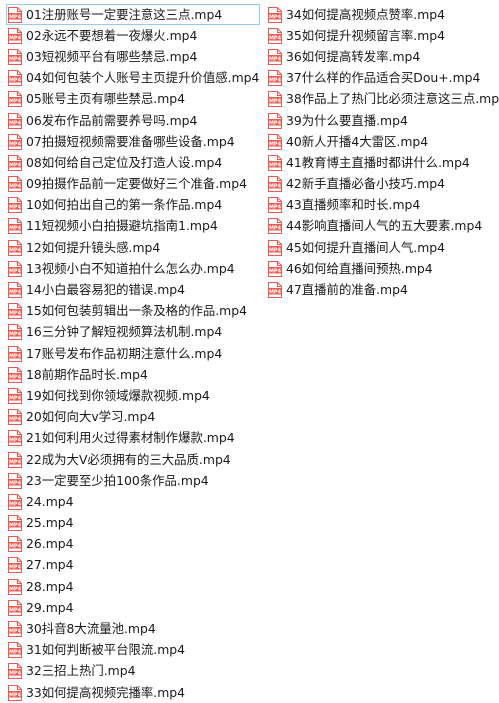 Image resolution: width=499 pixels, height=703 pixels. I want to click on file-item: MP4 09拍摄作品前一定要做好三个准备.mp4, so click(133, 184).